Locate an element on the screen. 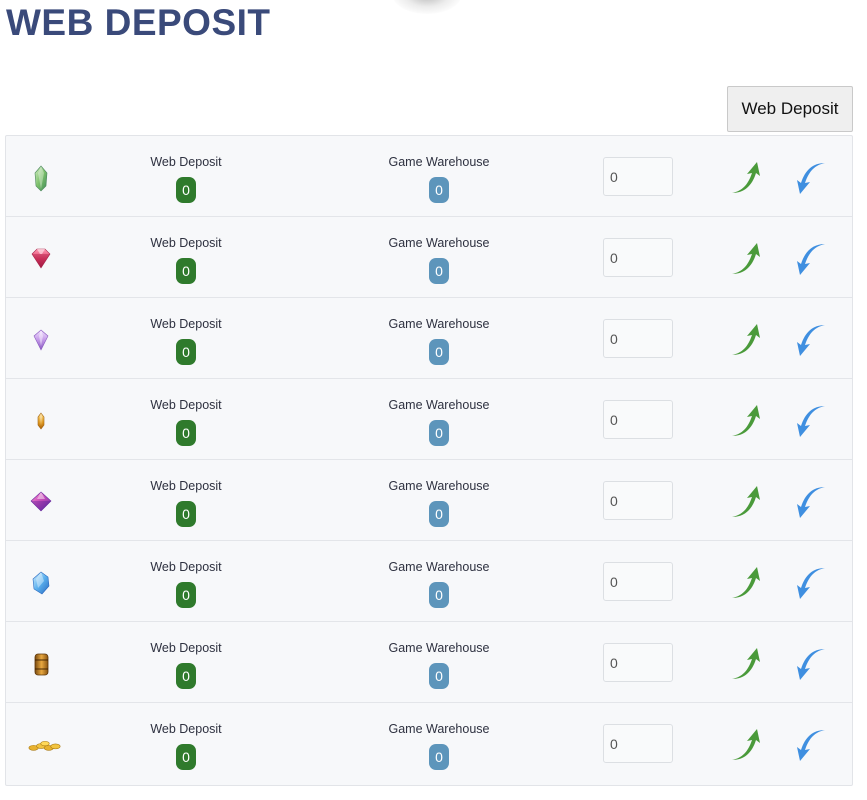 The image size is (867, 800). blurred-decoration is located at coordinates (427, 7).